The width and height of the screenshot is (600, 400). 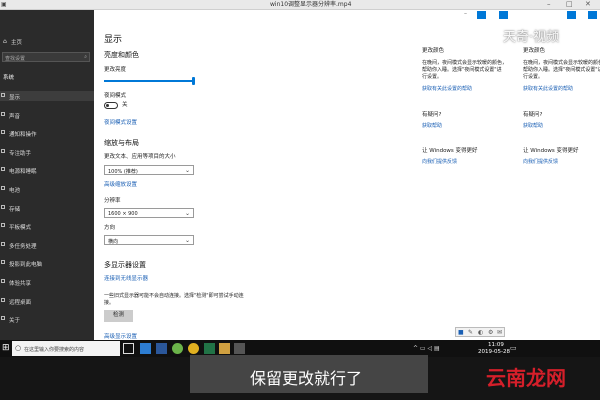 I want to click on video-minimize-button: –, so click(x=549, y=4).